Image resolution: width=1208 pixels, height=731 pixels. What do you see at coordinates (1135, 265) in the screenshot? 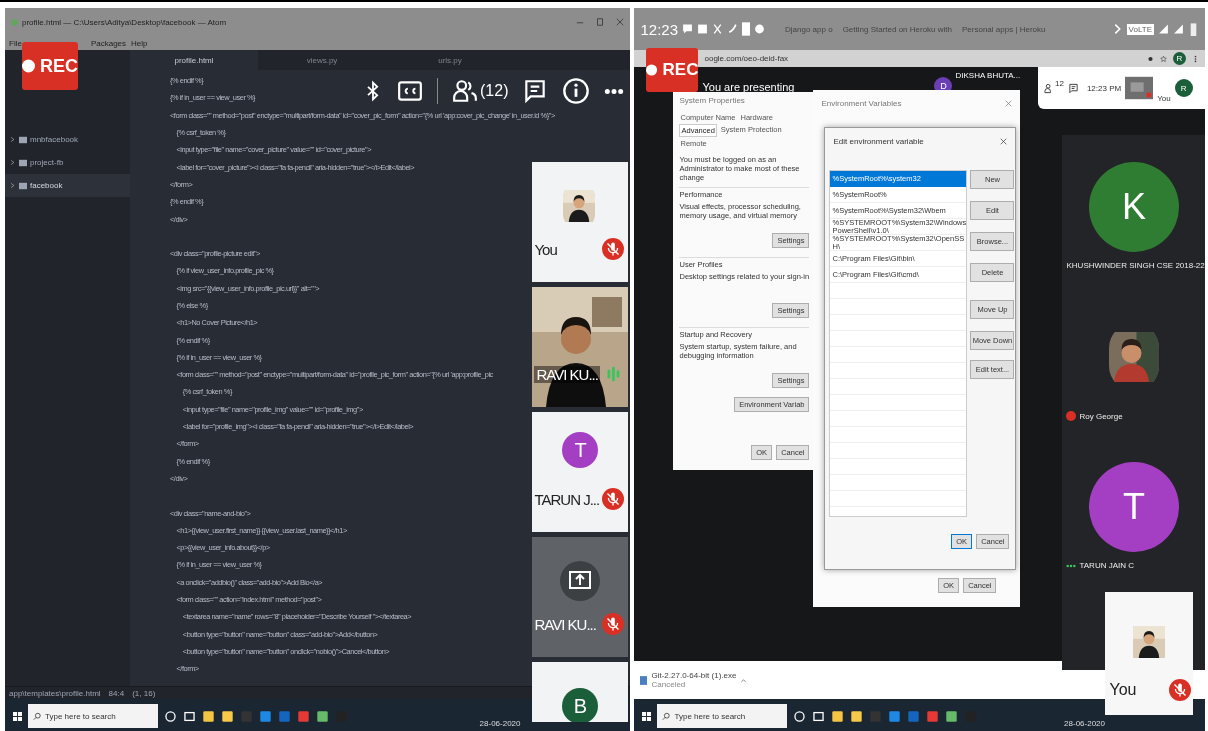
I see `participant-name: KHUSHWINDER SINGH CSE 2018-22` at bounding box center [1135, 265].